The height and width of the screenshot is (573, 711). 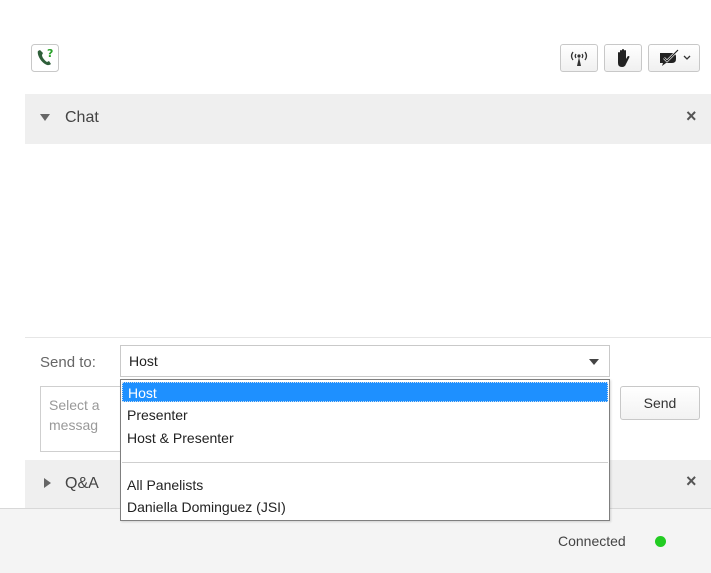 I want to click on expand-triangle-icon, so click(x=47, y=483).